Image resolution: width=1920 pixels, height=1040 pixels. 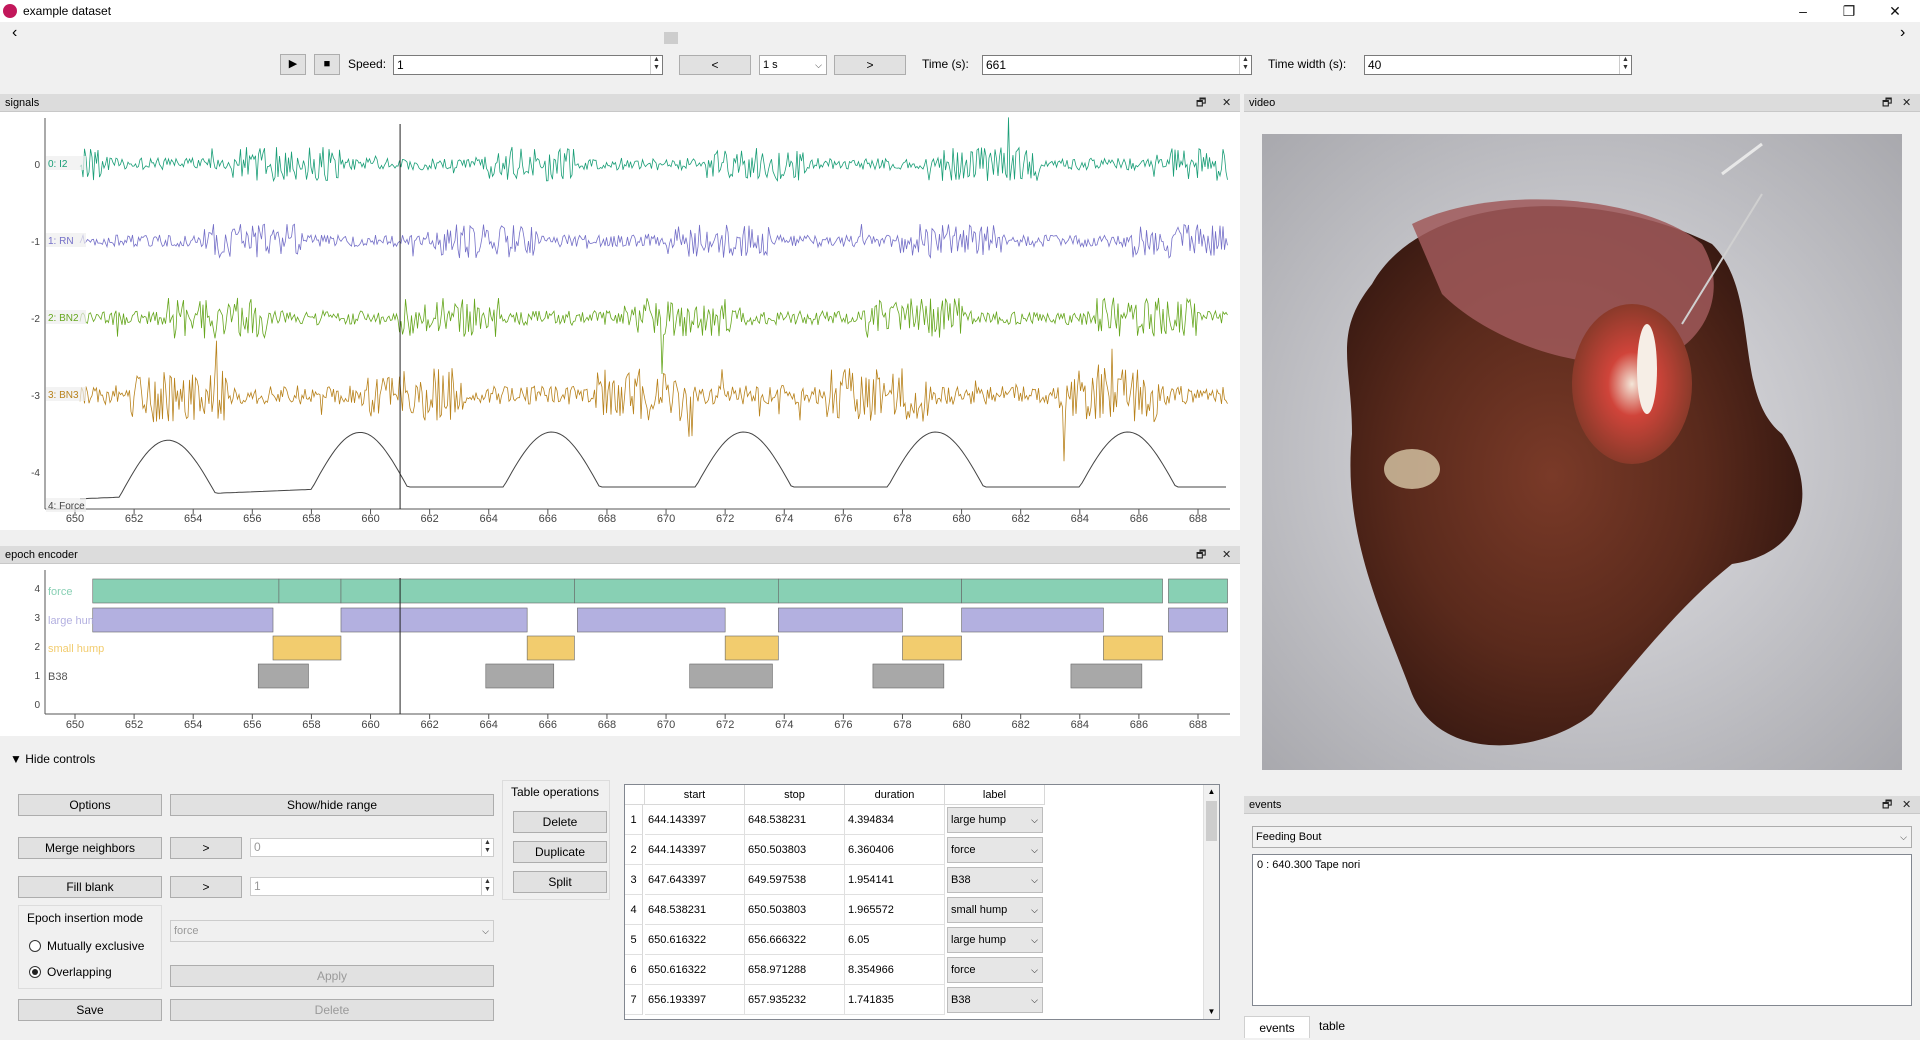 What do you see at coordinates (1211, 902) in the screenshot?
I see `table-scrollbar: ▲ ▼` at bounding box center [1211, 902].